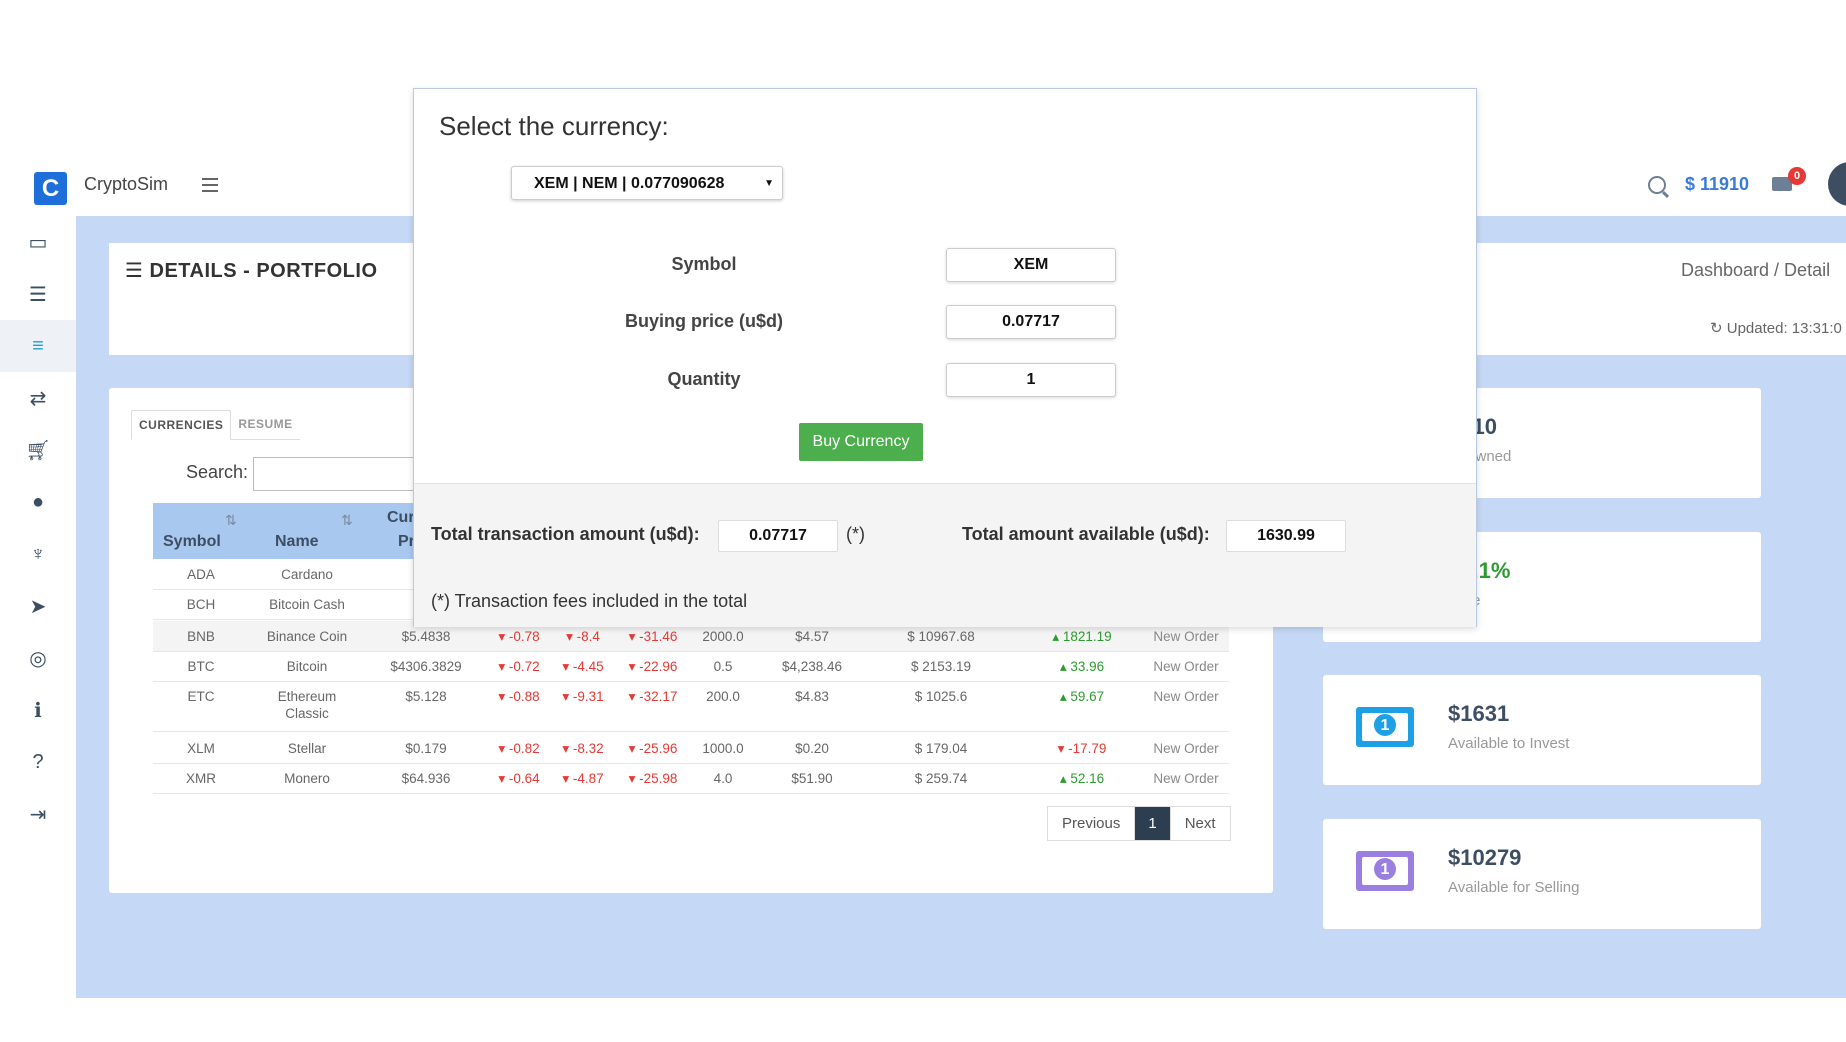  I want to click on next-button: Next, so click(1200, 823).